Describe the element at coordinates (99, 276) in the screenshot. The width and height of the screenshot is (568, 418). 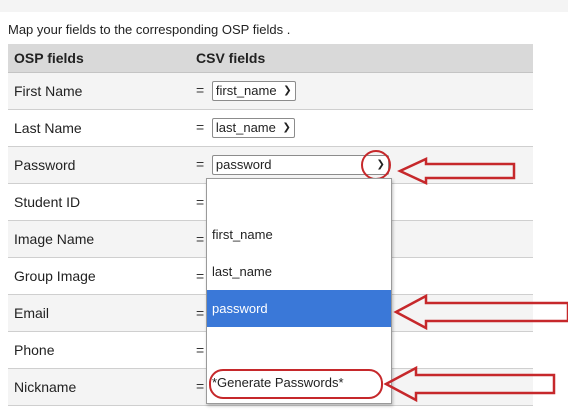
I see `field-label: Group Image` at that location.